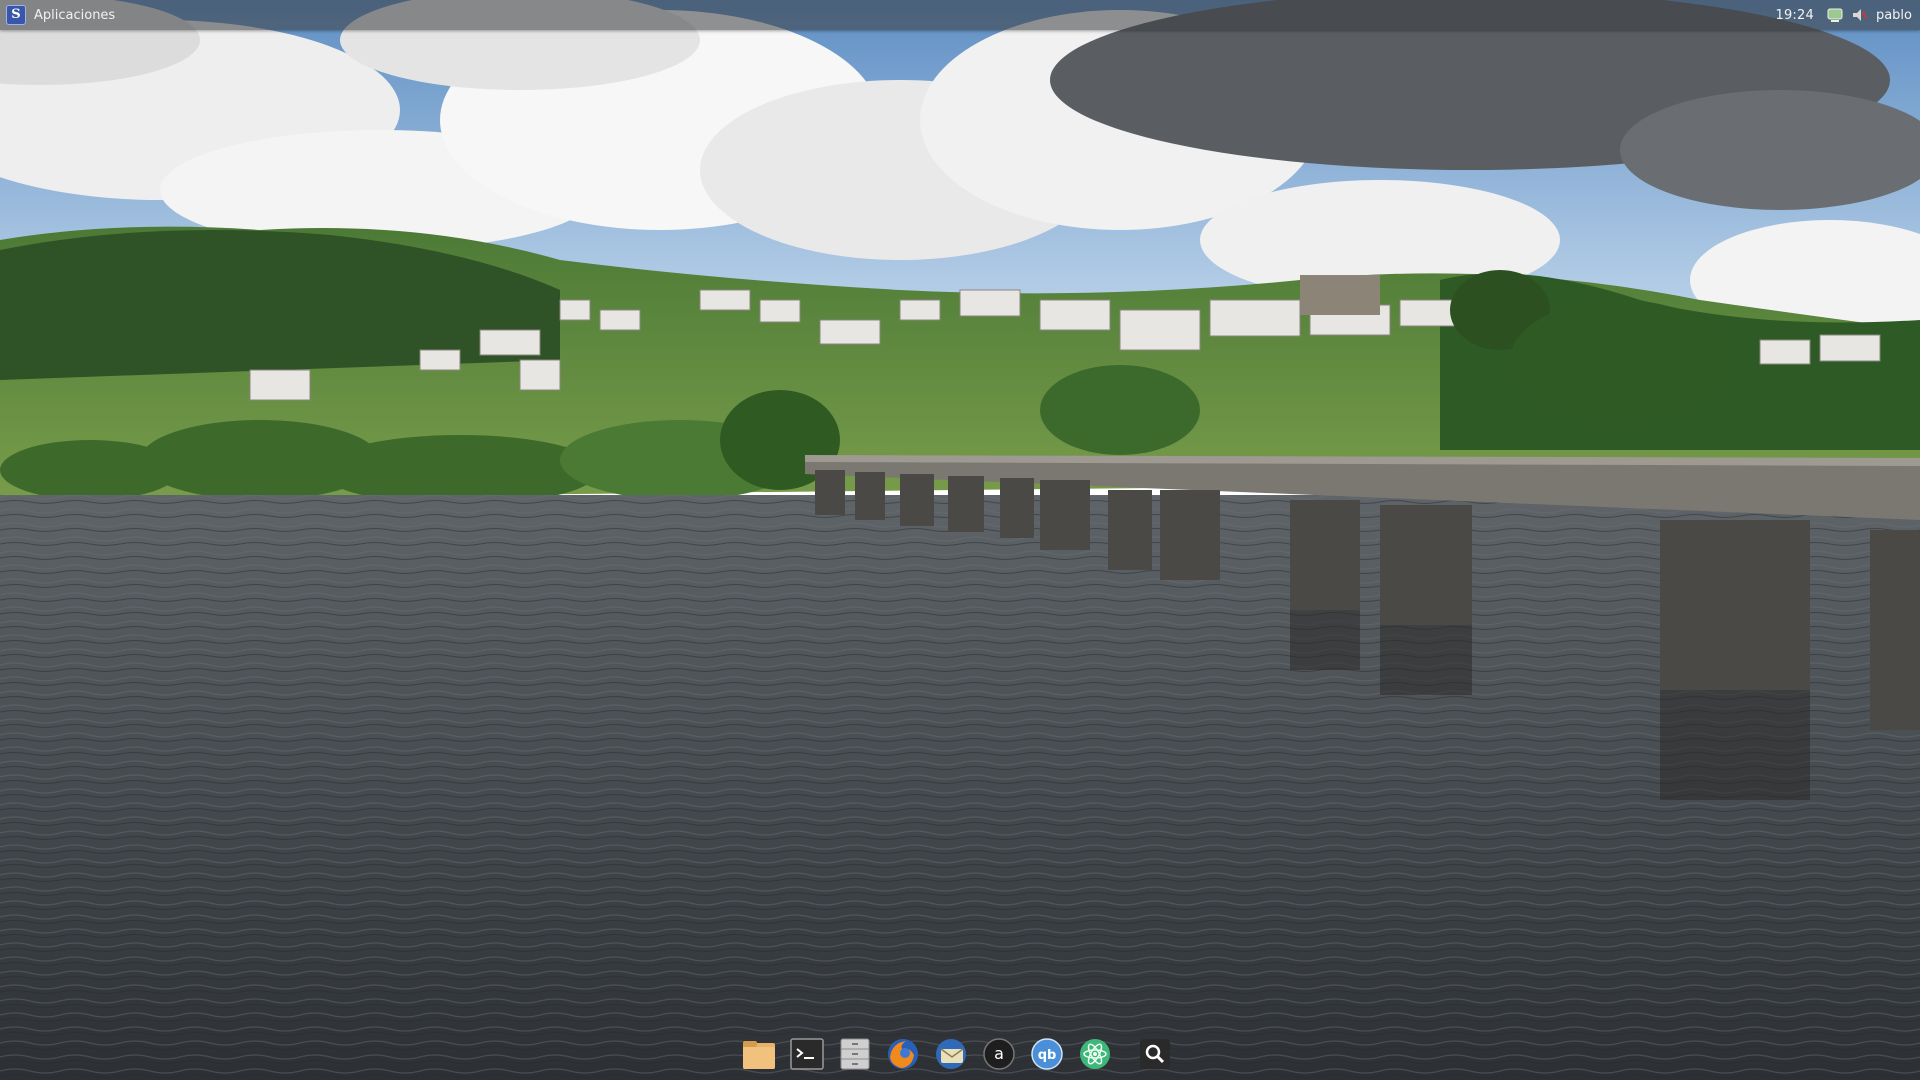  What do you see at coordinates (1155, 1054) in the screenshot?
I see `search-icon` at bounding box center [1155, 1054].